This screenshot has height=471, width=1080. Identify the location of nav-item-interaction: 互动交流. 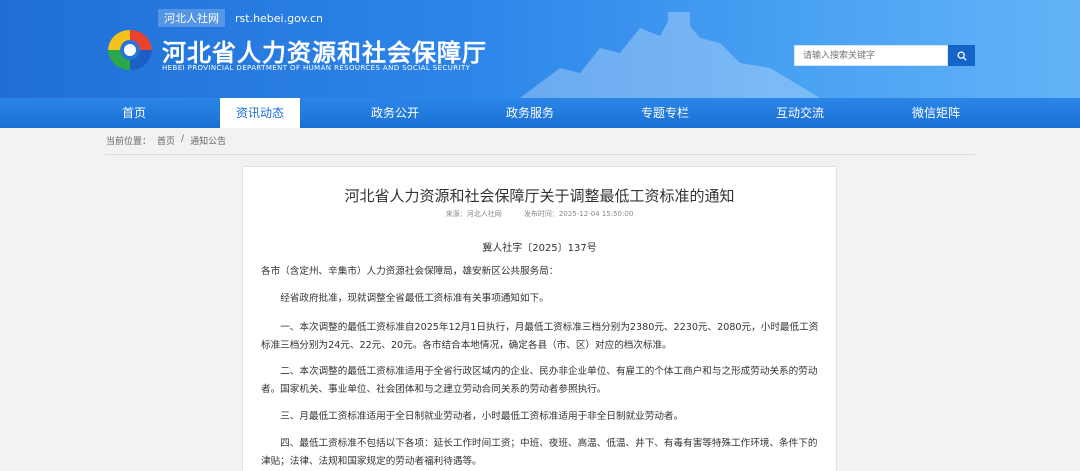
(800, 113).